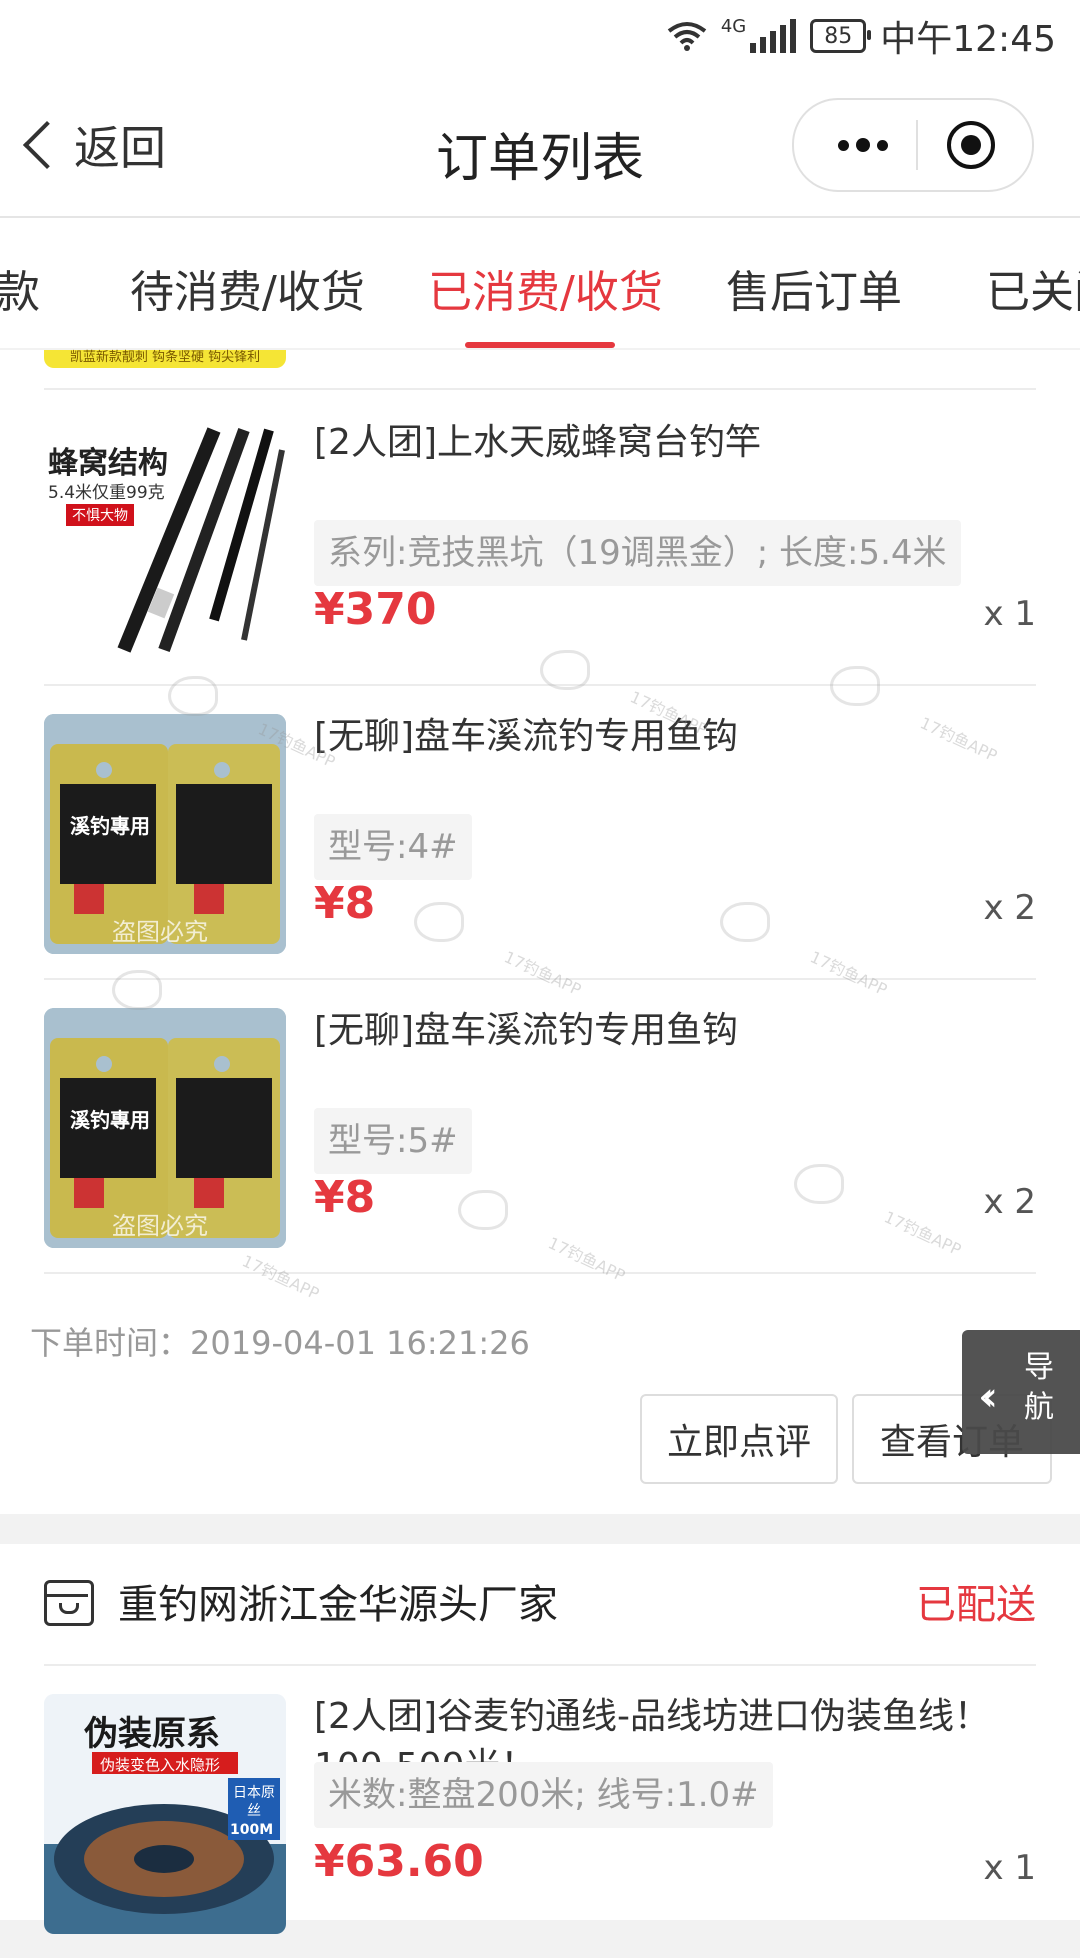 The image size is (1080, 1958). What do you see at coordinates (165, 540) in the screenshot?
I see `product-thumbnail: 蜂窝结构 5.4米仅重99克 不惧大物` at bounding box center [165, 540].